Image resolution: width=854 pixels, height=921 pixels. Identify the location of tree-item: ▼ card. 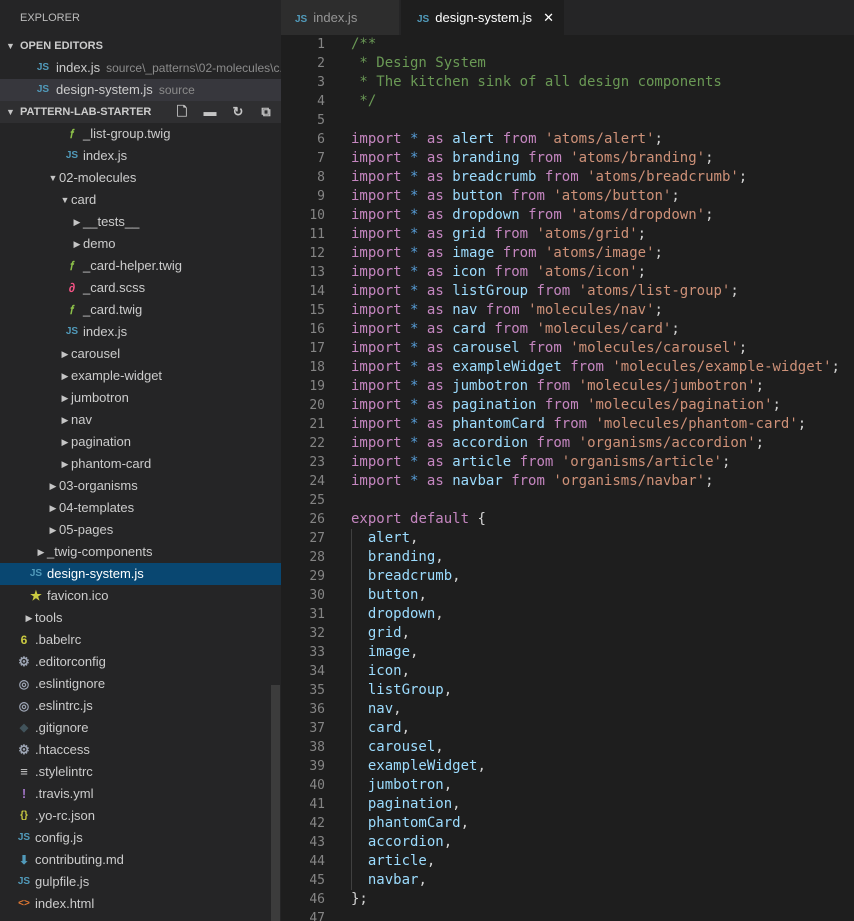
(140, 200).